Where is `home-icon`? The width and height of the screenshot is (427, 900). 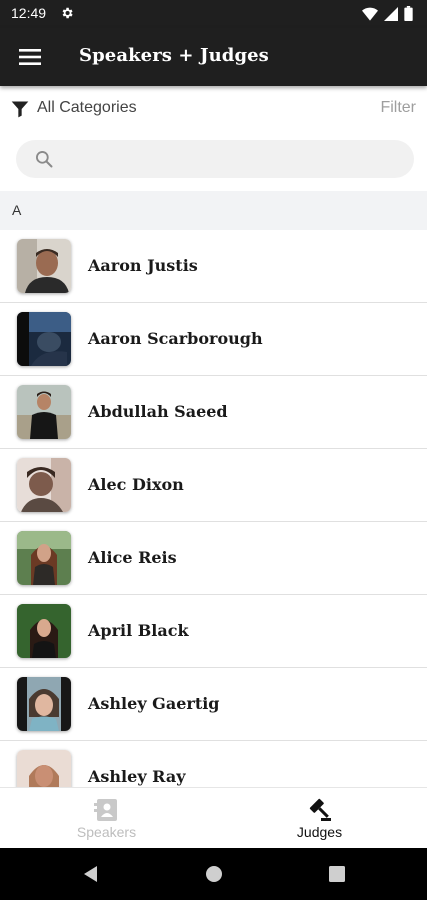 home-icon is located at coordinates (214, 874).